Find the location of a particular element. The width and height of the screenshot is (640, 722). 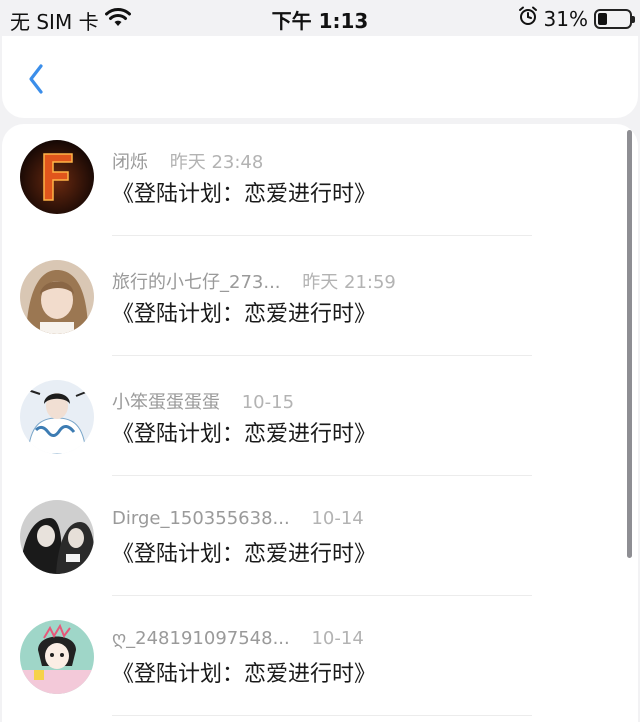

chevron-left-icon is located at coordinates (36, 79).